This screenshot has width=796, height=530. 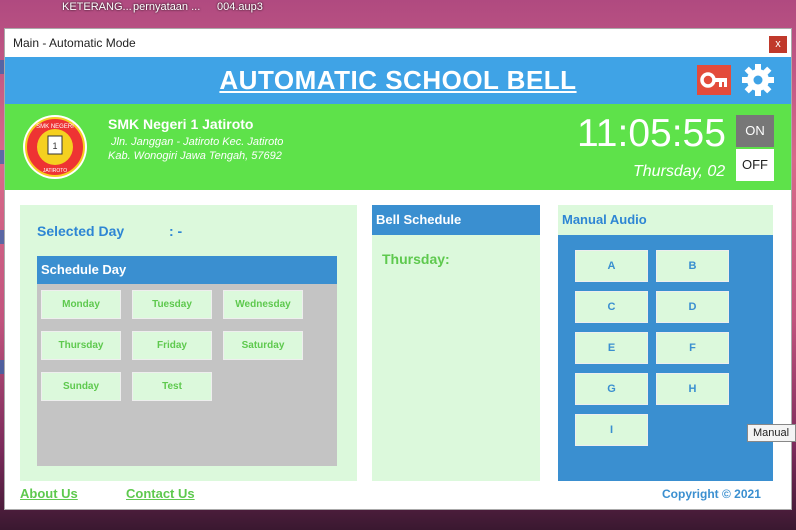 I want to click on day-button-thursday: Thursday, so click(x=81, y=345).